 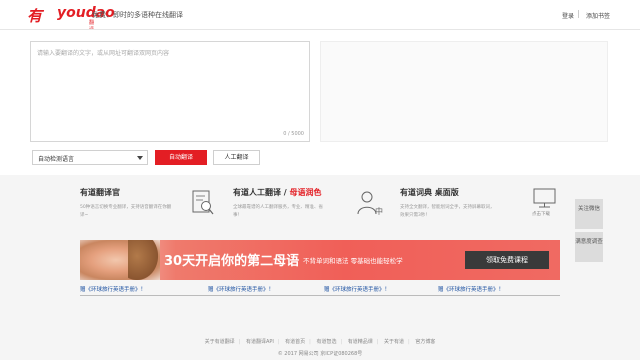 What do you see at coordinates (447, 211) in the screenshot?
I see `product-desc: 支持全文翻译，智能划词全手，支持屏幕取词，效果只需3秒！` at bounding box center [447, 211].